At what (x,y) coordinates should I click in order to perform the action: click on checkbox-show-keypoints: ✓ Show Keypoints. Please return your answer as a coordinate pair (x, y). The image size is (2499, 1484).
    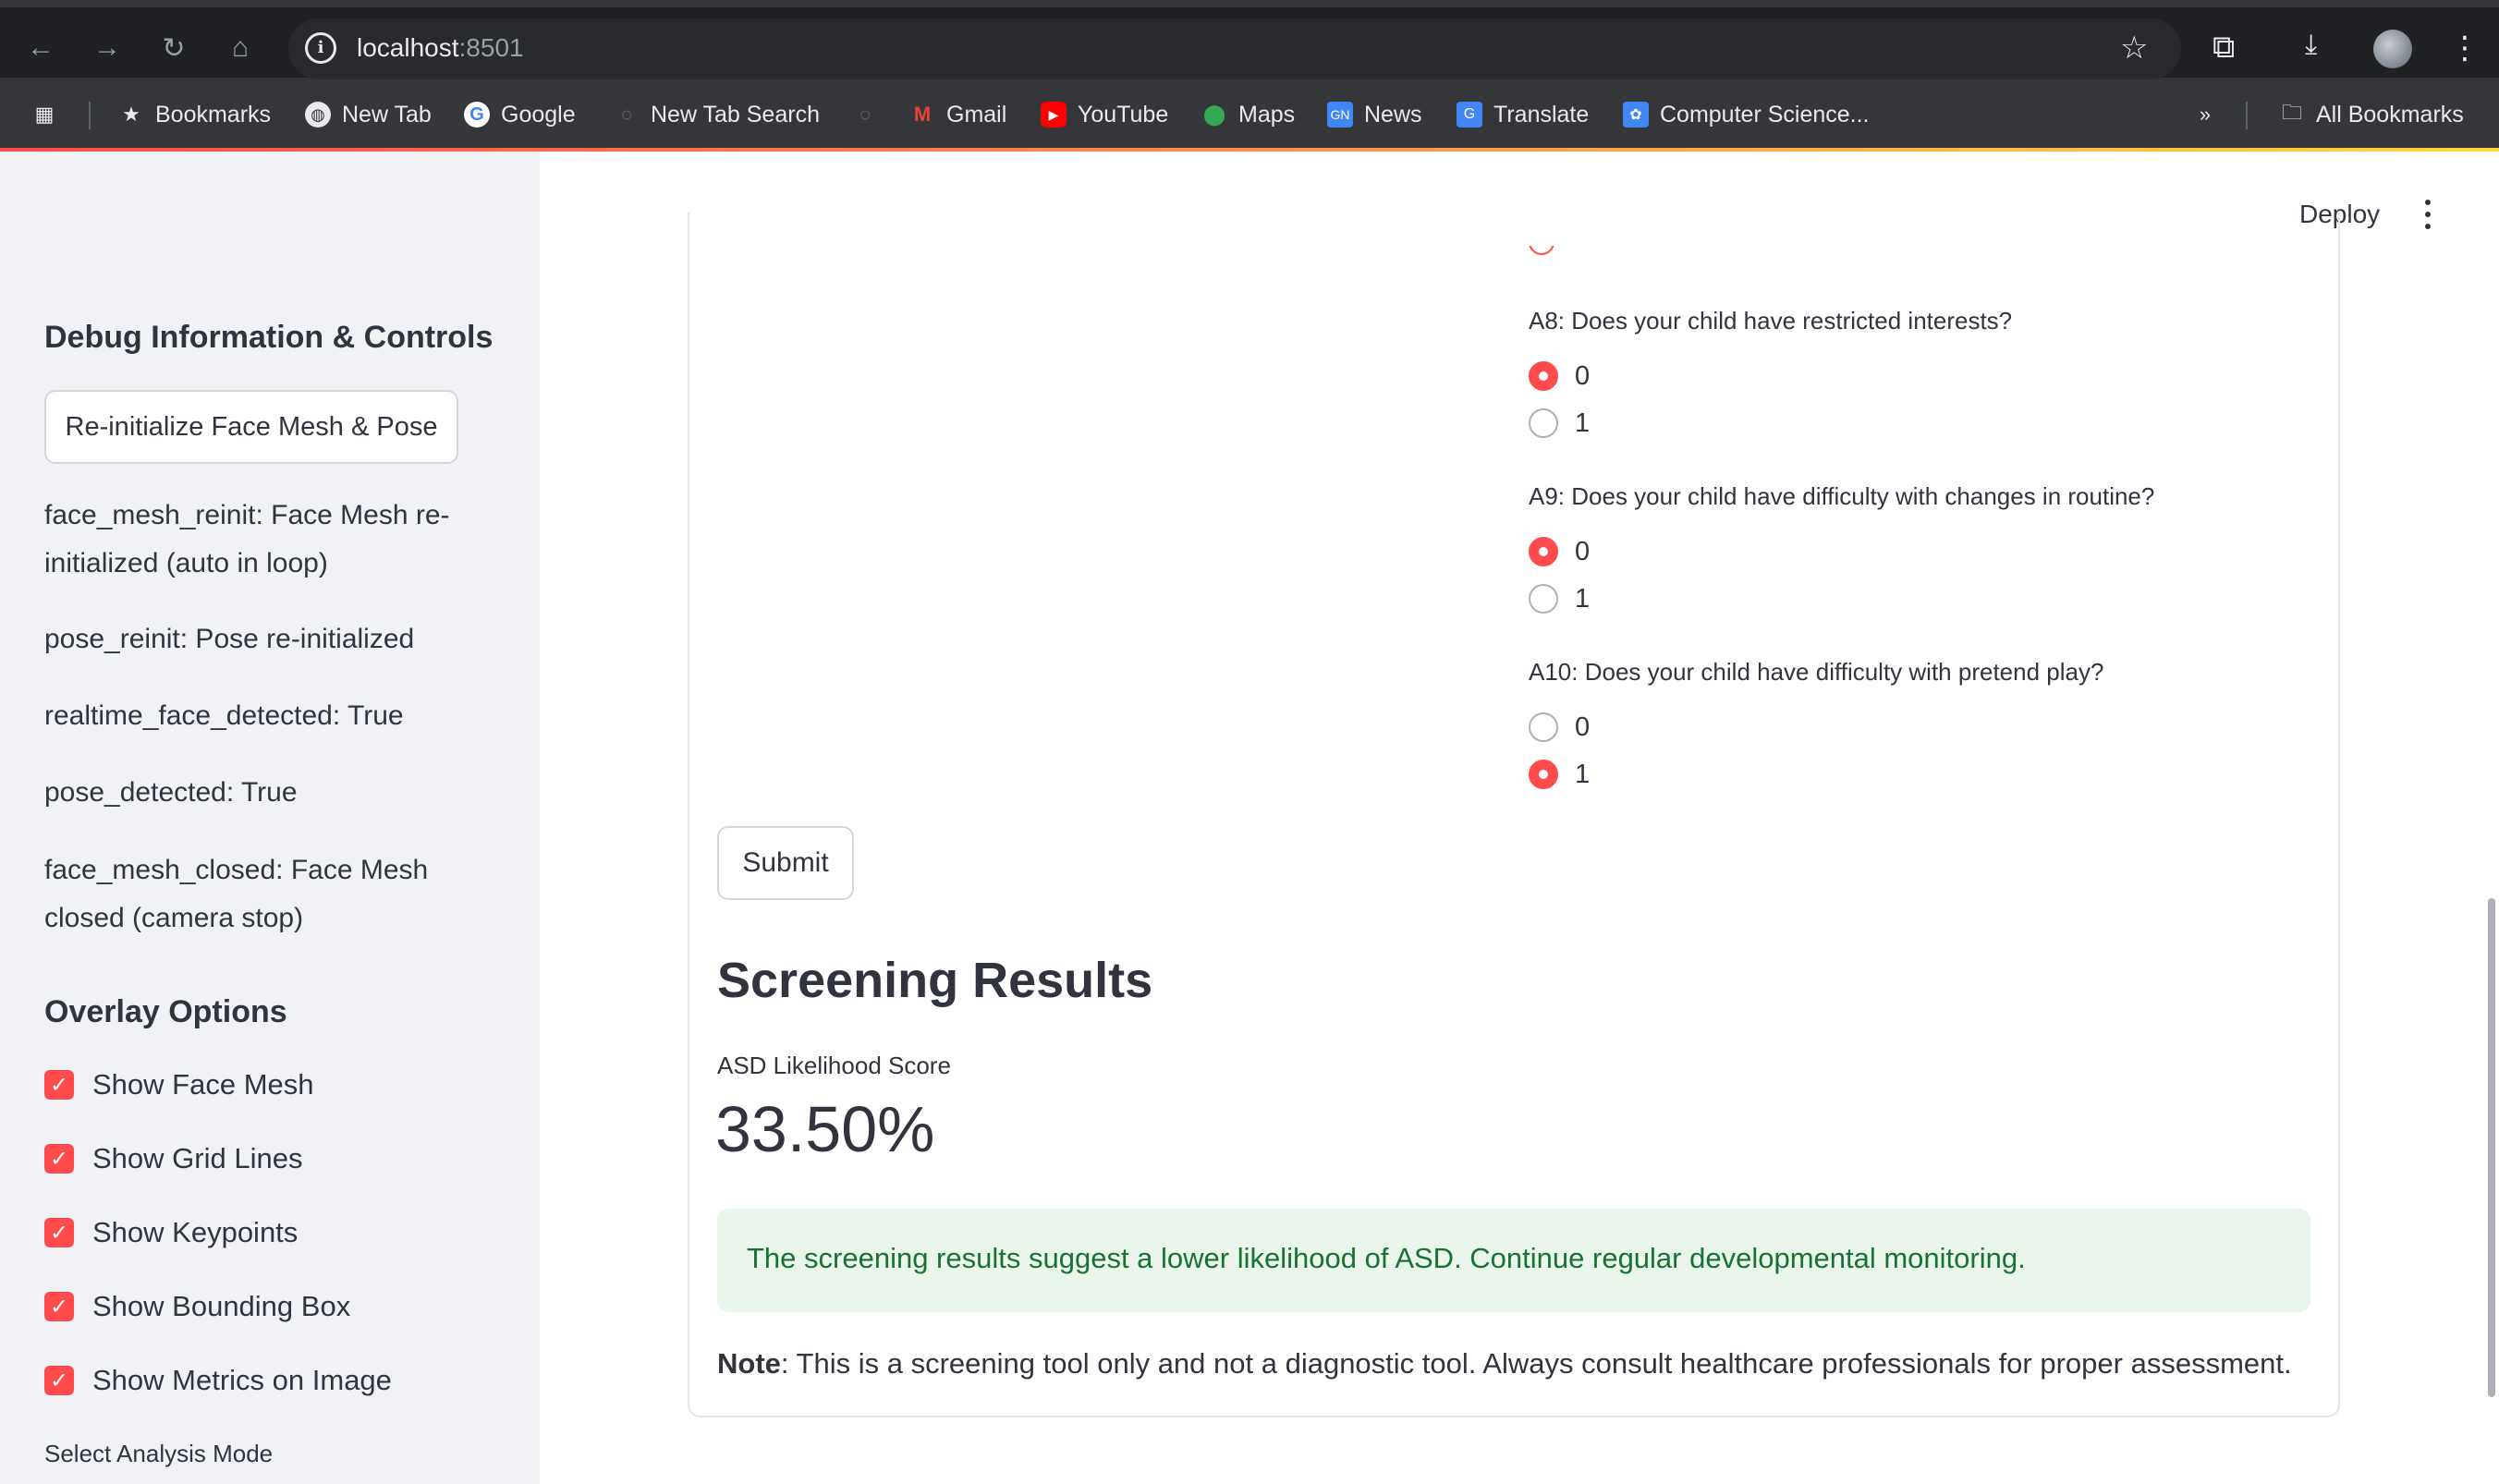
    Looking at the image, I should click on (171, 1232).